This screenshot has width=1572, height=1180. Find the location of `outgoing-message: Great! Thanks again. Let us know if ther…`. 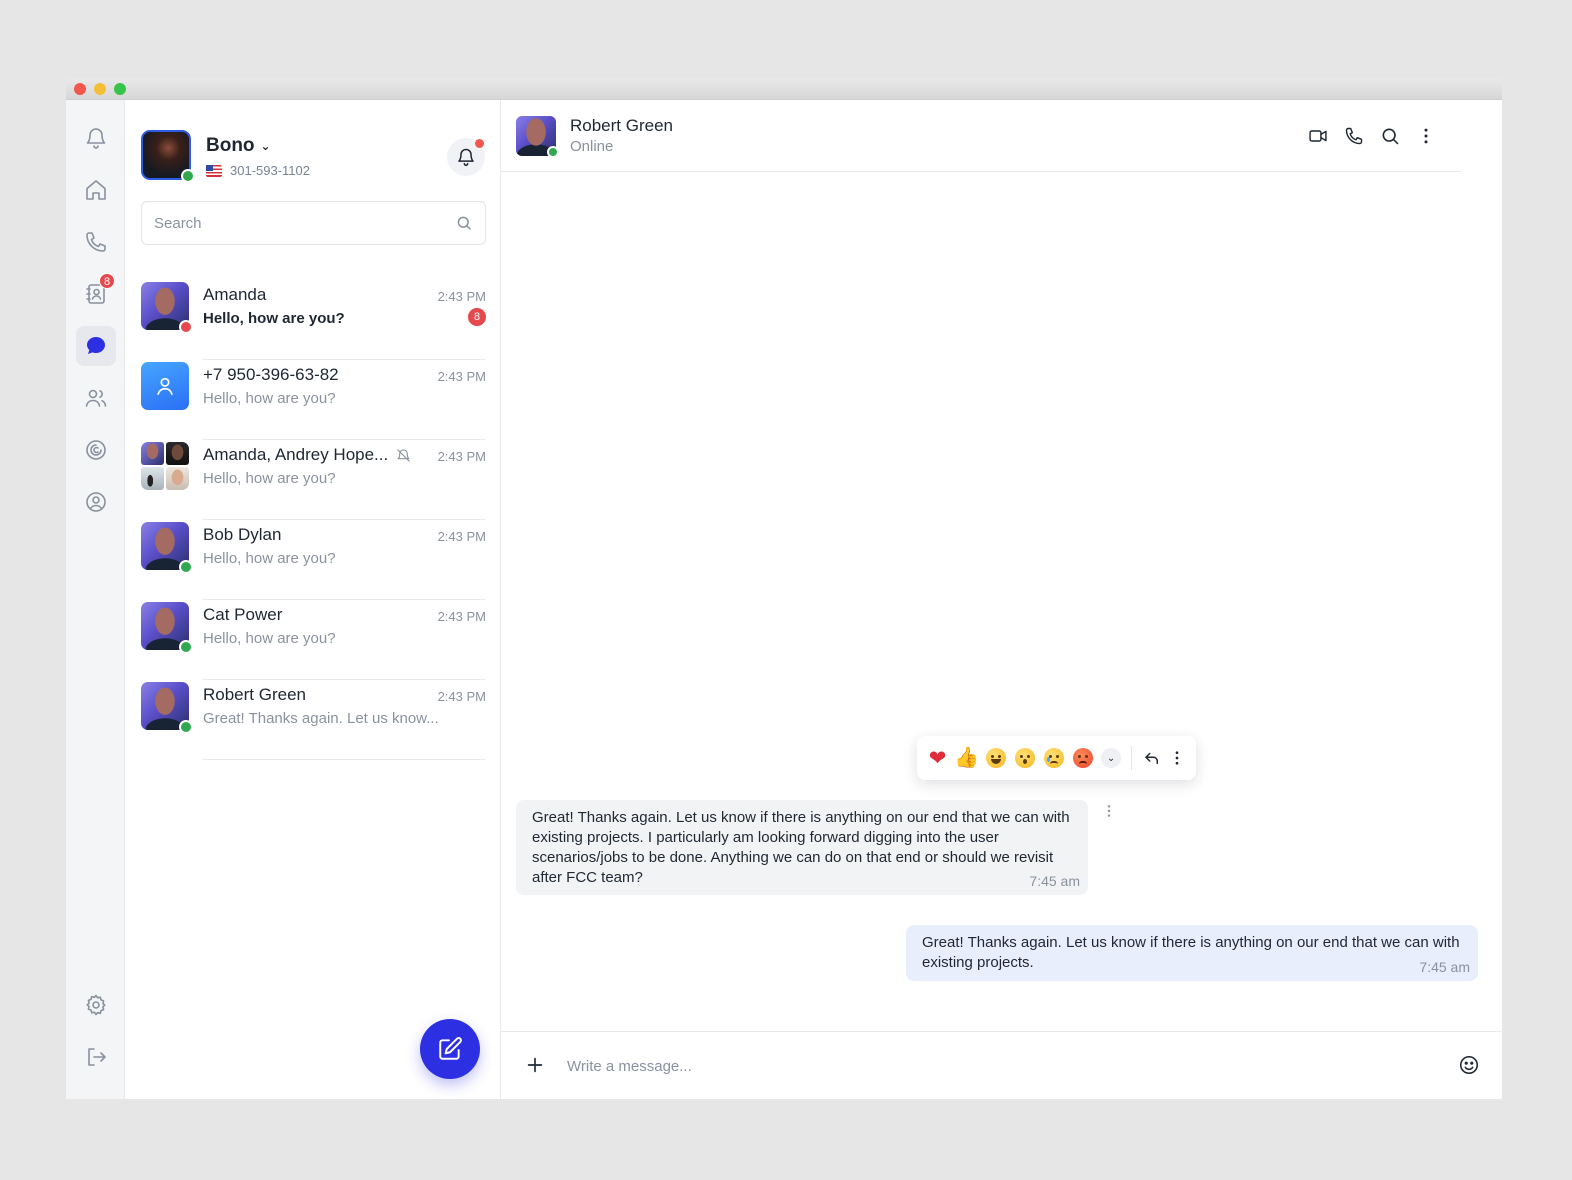

outgoing-message: Great! Thanks again. Let us know if ther… is located at coordinates (1192, 953).